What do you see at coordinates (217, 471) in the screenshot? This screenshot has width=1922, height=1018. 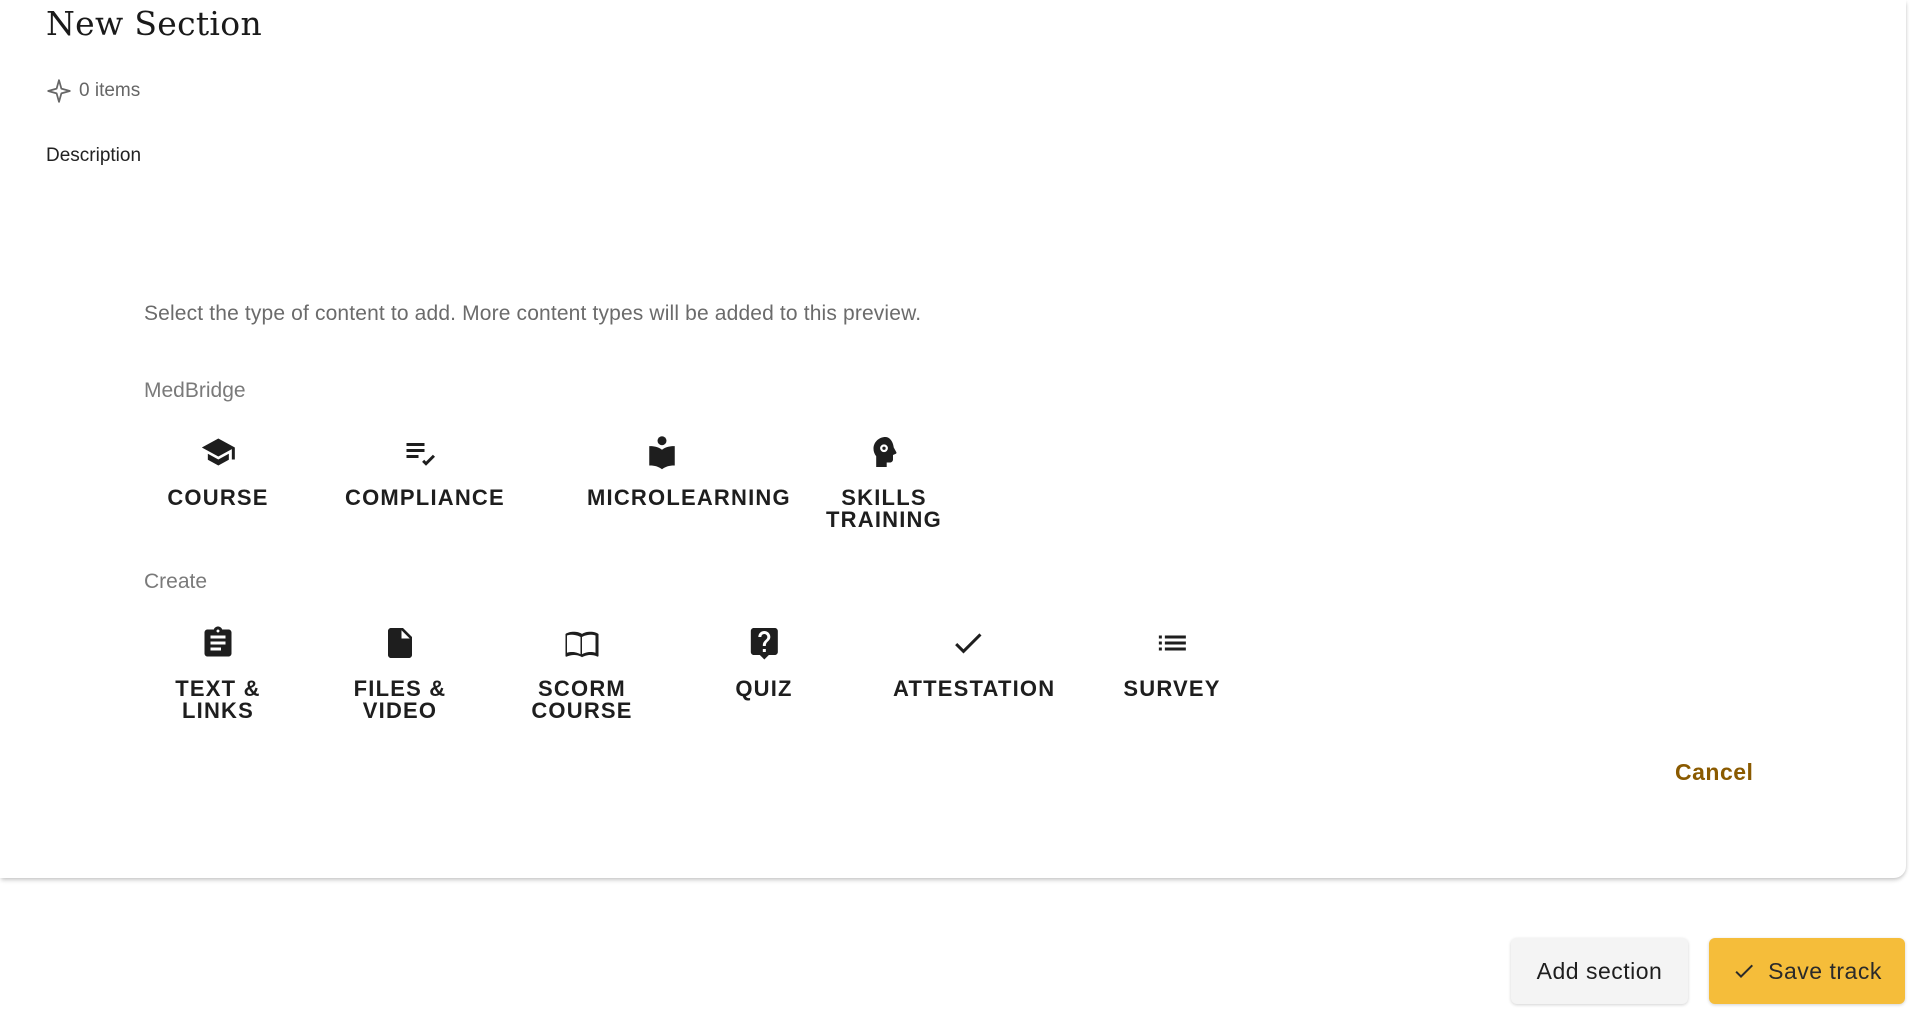 I see `content-type-course: COURSE` at bounding box center [217, 471].